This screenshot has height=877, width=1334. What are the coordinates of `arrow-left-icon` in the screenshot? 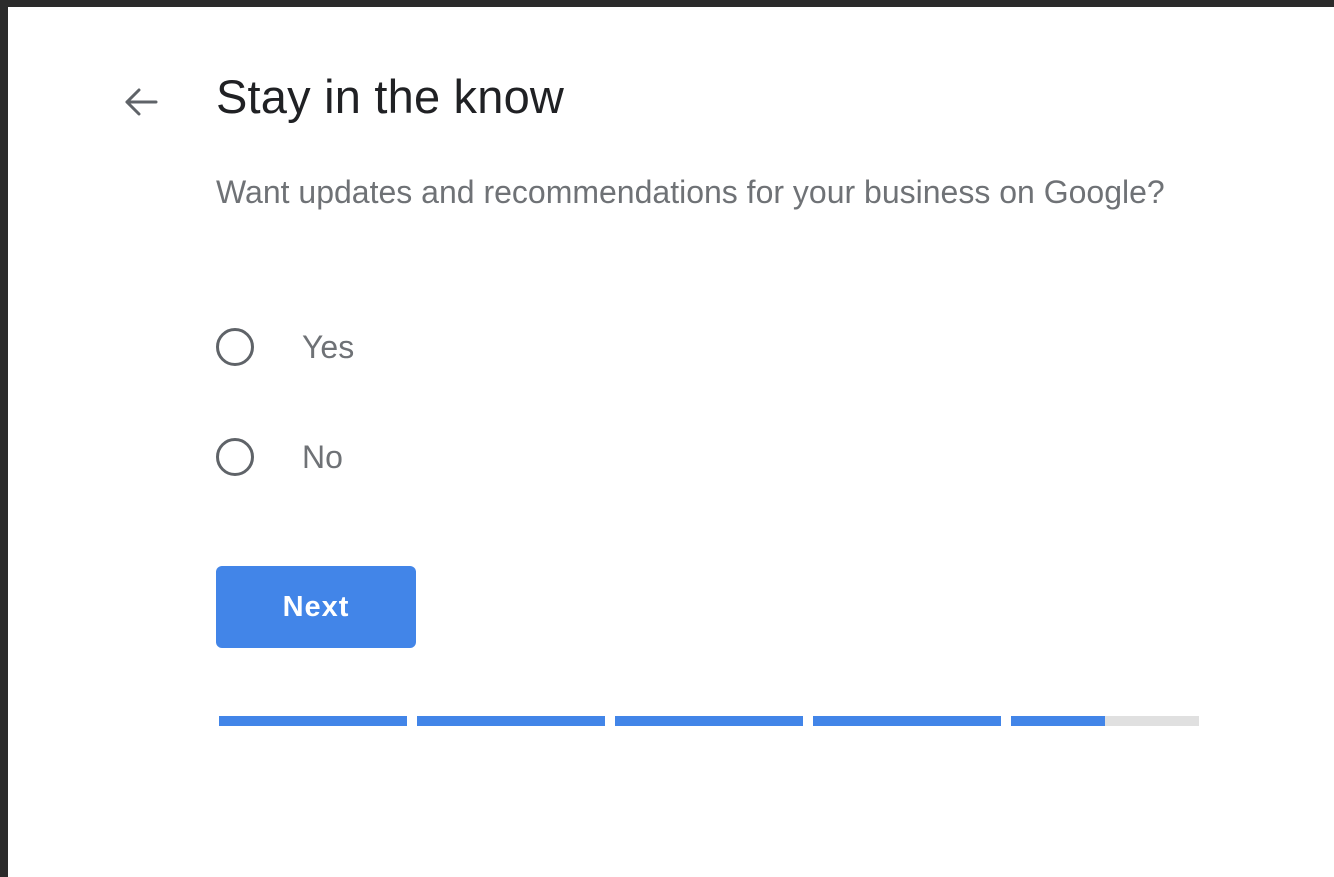 It's located at (141, 102).